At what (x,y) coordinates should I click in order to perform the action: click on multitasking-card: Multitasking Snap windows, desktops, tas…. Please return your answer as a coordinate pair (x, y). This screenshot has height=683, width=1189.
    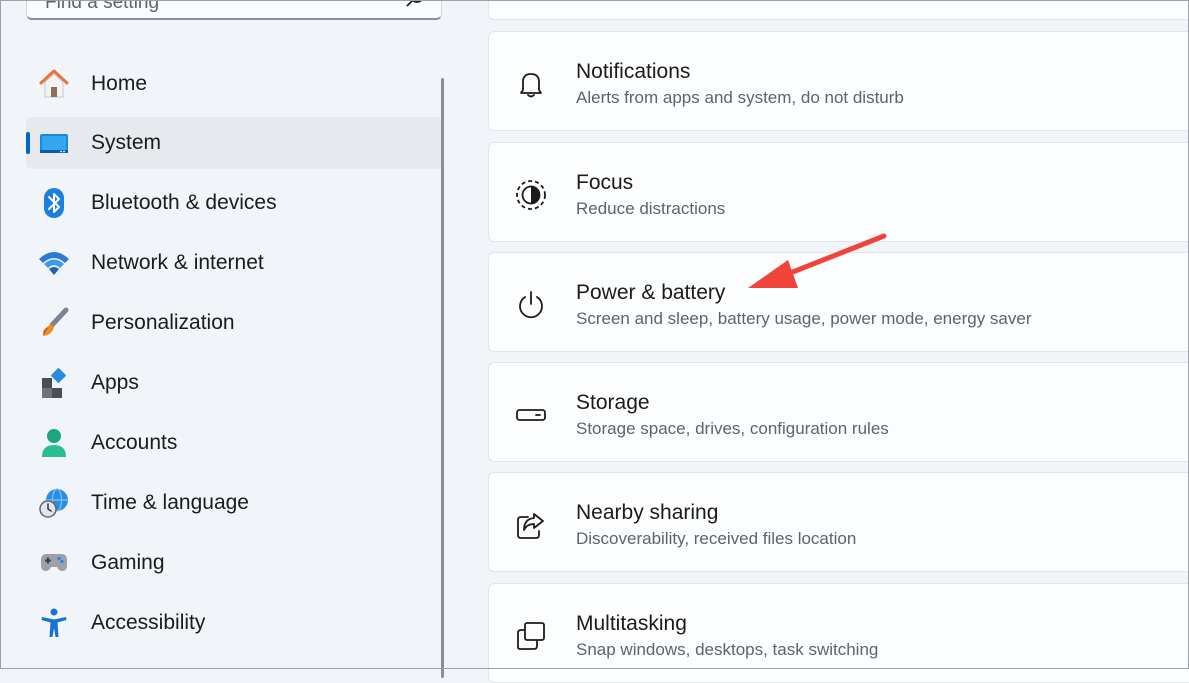
    Looking at the image, I should click on (838, 633).